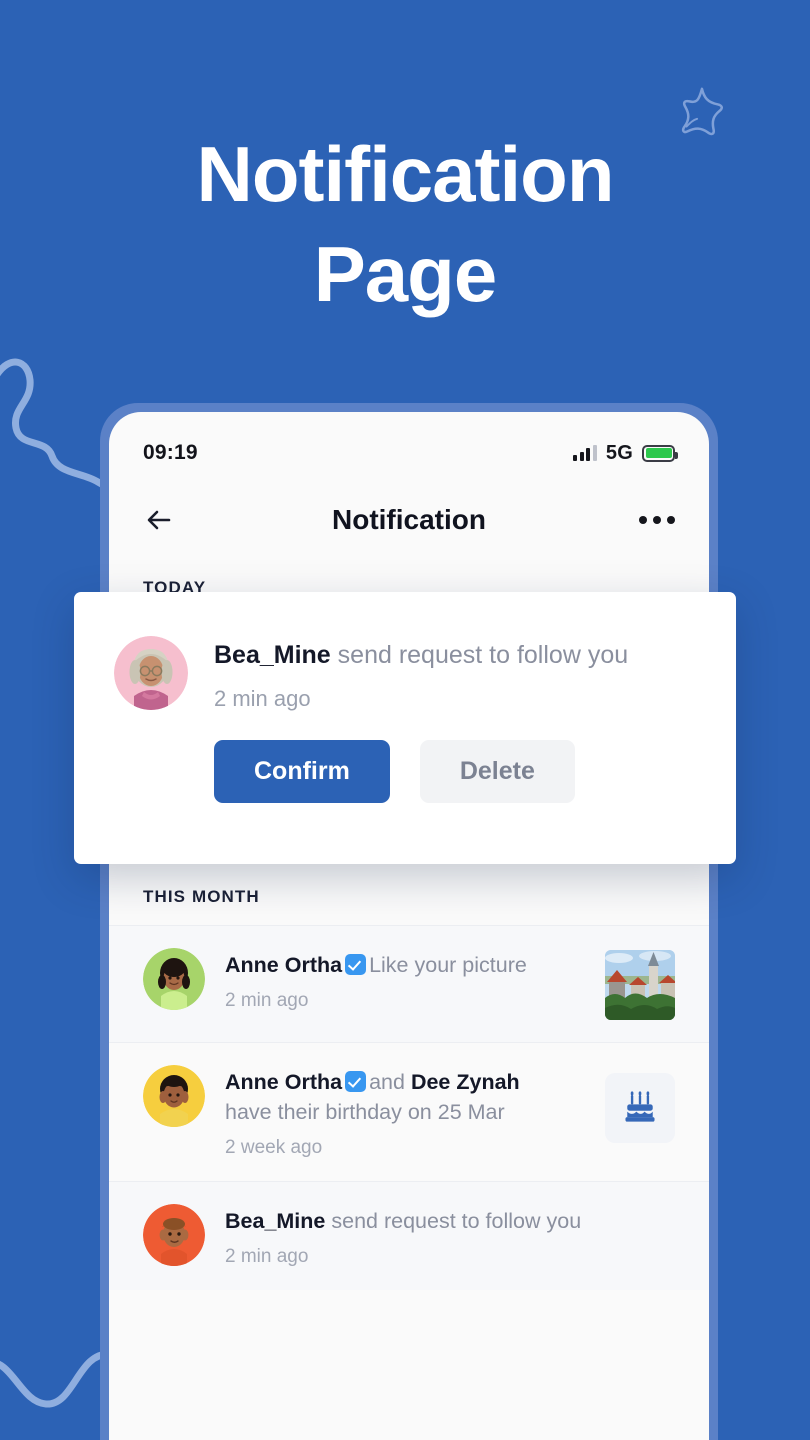 This screenshot has height=1440, width=810. I want to click on overlay-message: send request to follow you, so click(483, 655).